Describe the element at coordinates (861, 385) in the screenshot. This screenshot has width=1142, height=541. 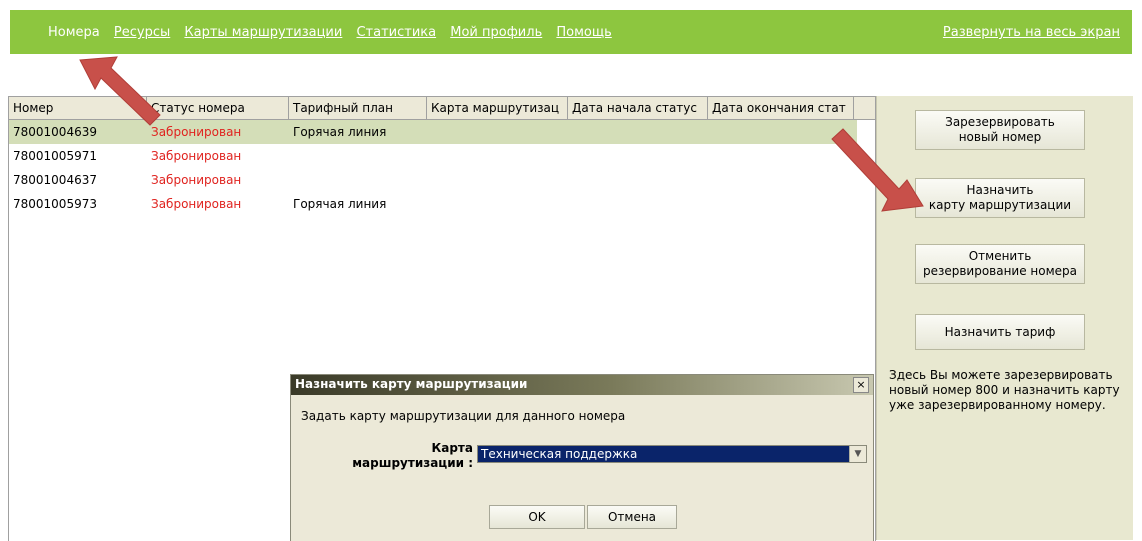
I see `close-icon: ×` at that location.